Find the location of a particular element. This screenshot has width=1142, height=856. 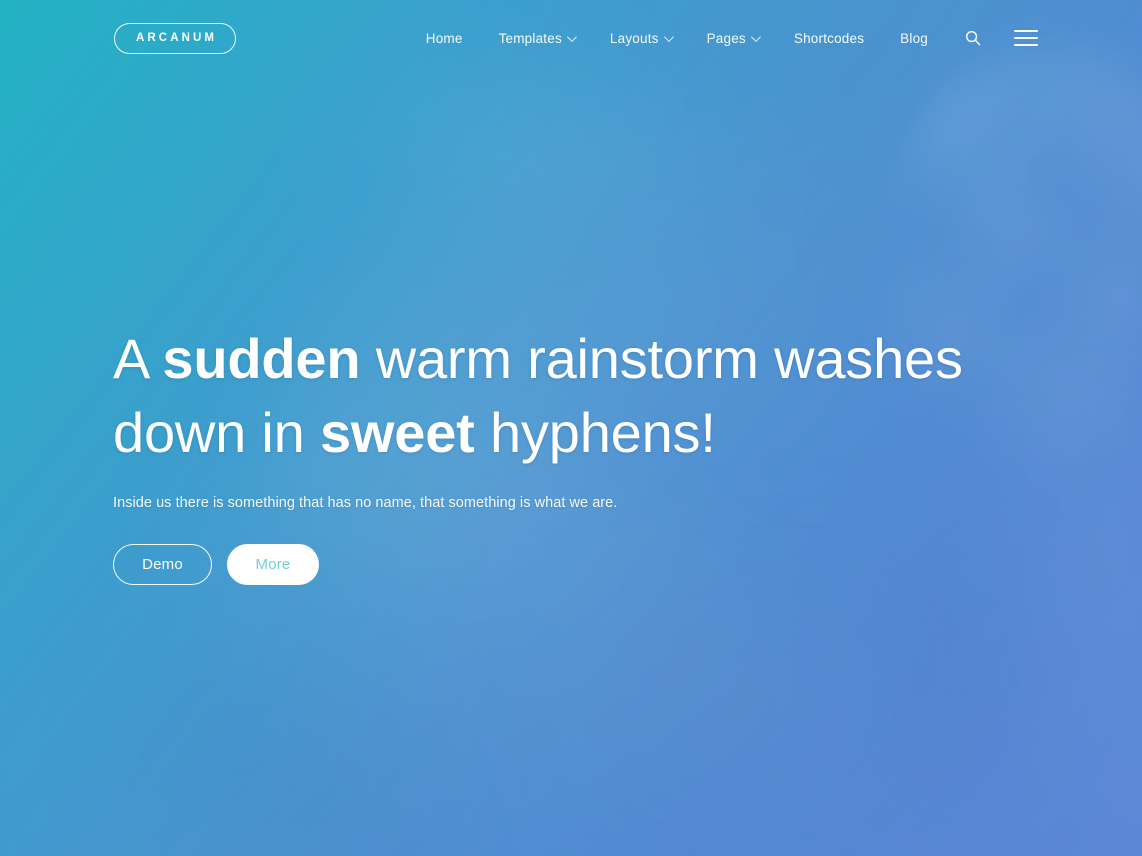

nav-item-shortcodes: Shortcodes is located at coordinates (829, 38).